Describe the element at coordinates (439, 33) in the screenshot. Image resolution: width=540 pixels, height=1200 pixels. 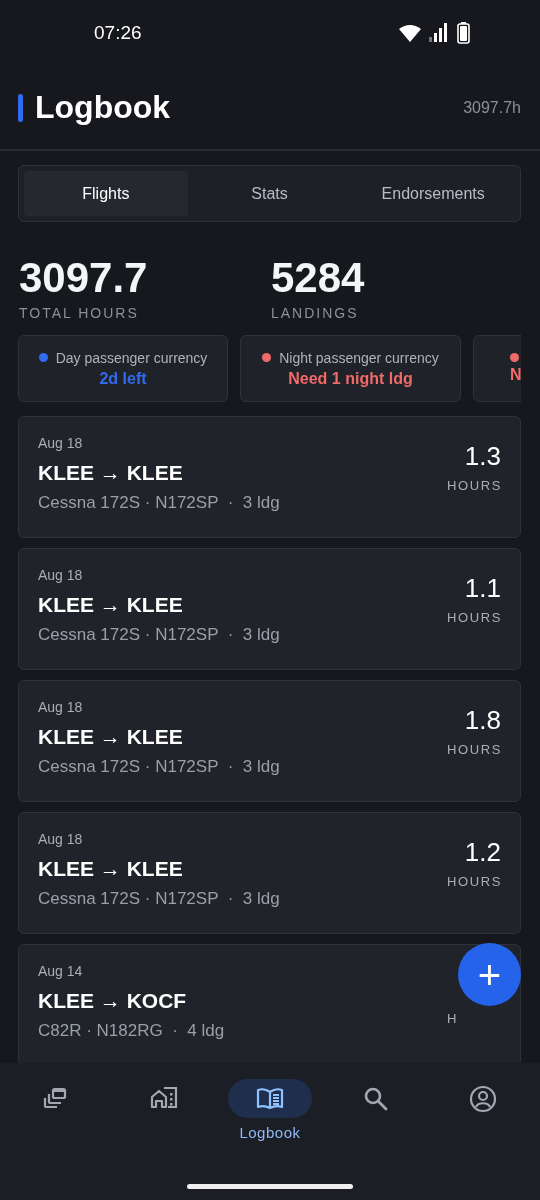
I see `signal-icon` at that location.